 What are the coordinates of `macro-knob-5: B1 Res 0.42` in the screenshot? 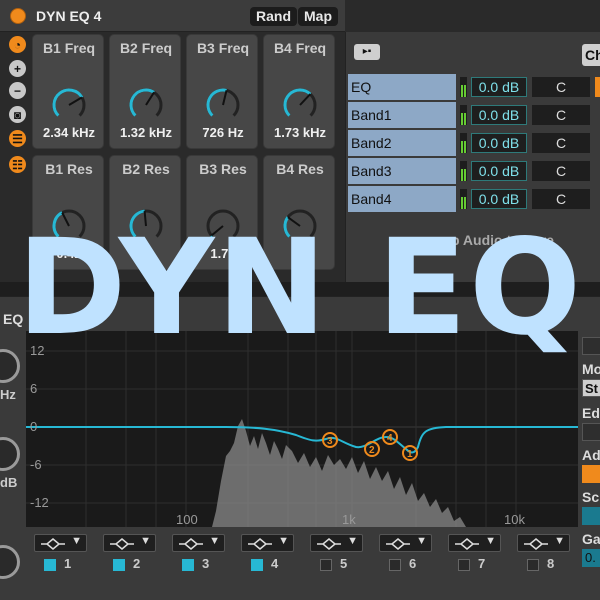 It's located at (68, 212).